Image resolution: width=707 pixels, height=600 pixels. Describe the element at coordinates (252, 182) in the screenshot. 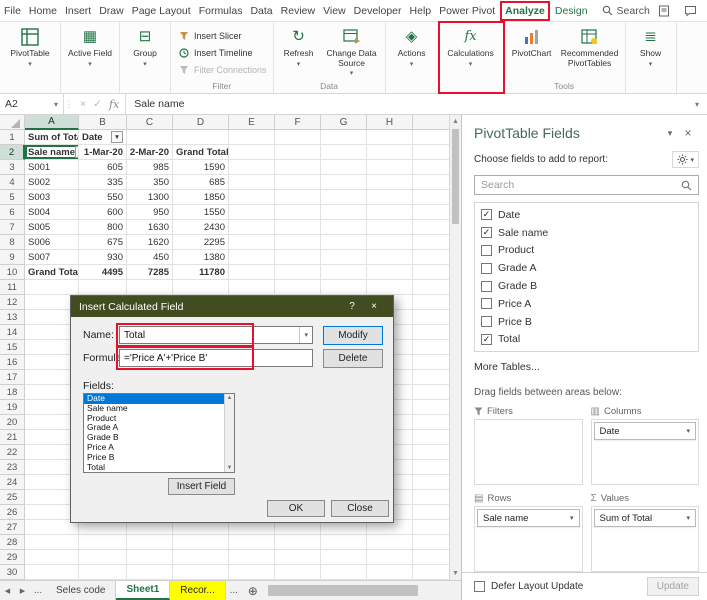

I see `cell-e4` at that location.